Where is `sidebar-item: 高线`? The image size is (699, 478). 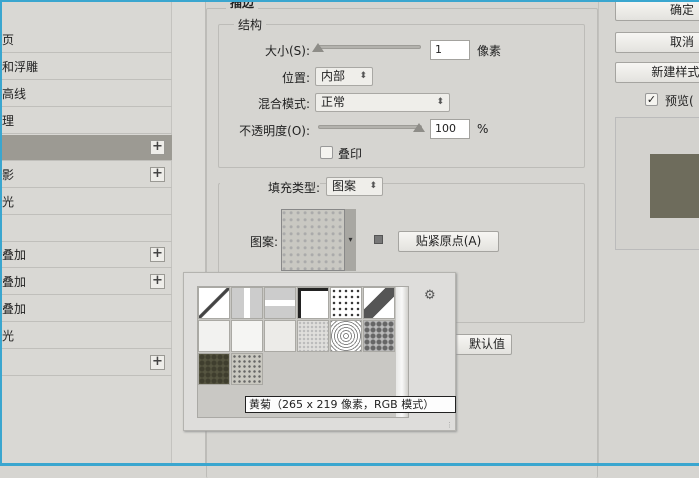 sidebar-item: 高线 is located at coordinates (86, 94).